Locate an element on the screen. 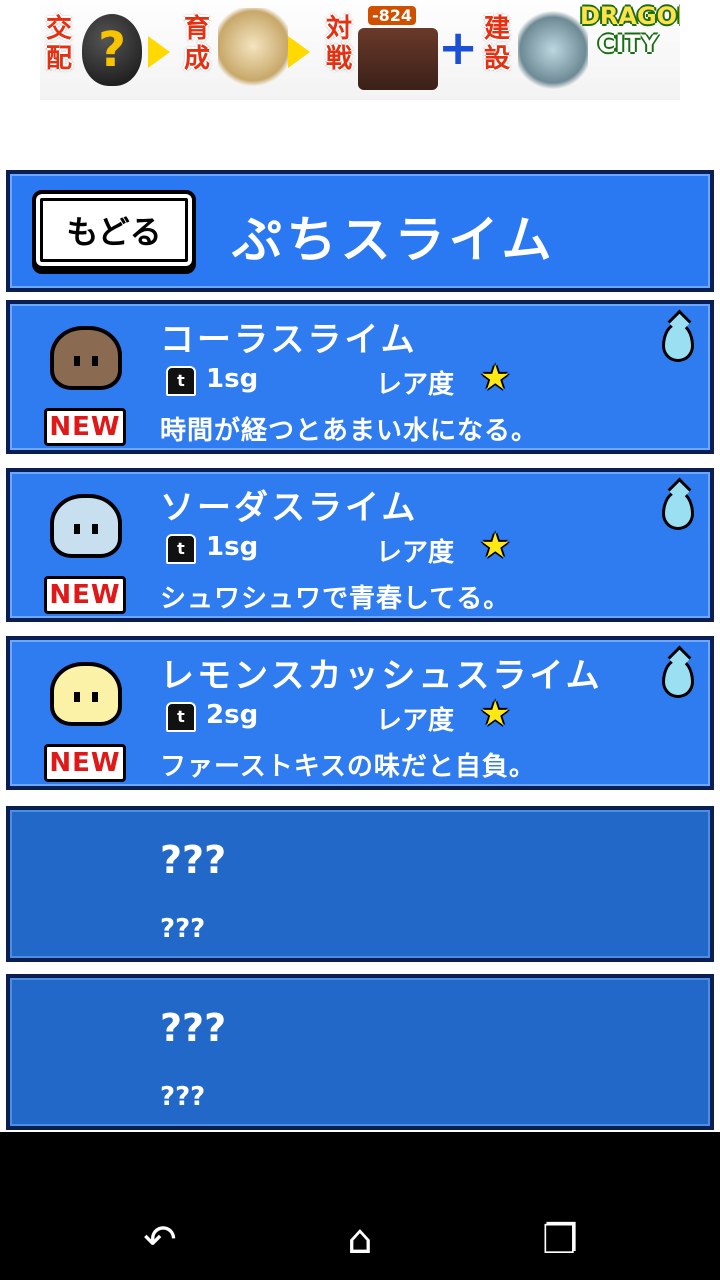  item-name: ソーダスライム is located at coordinates (289, 508).